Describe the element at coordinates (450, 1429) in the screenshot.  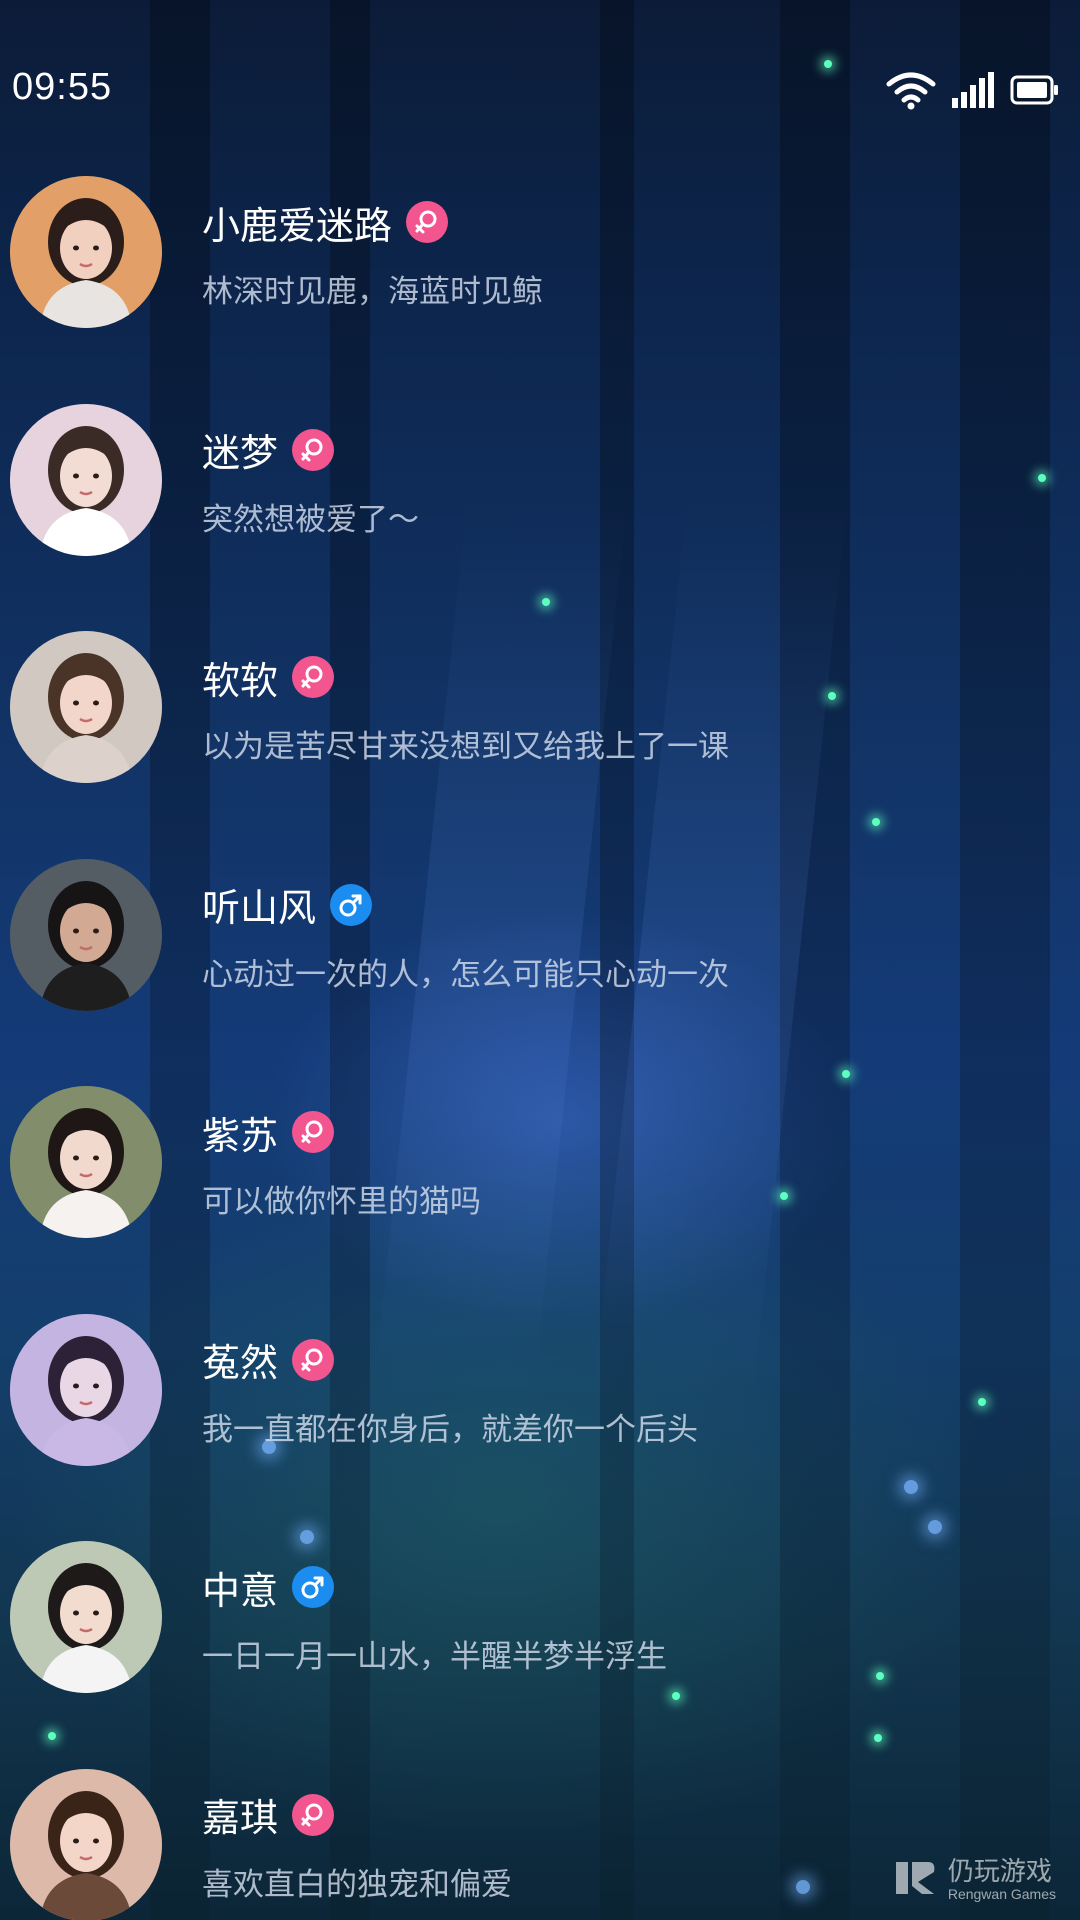
I see `contact-bio: 我一直都在你身后，就差你一个后头` at that location.